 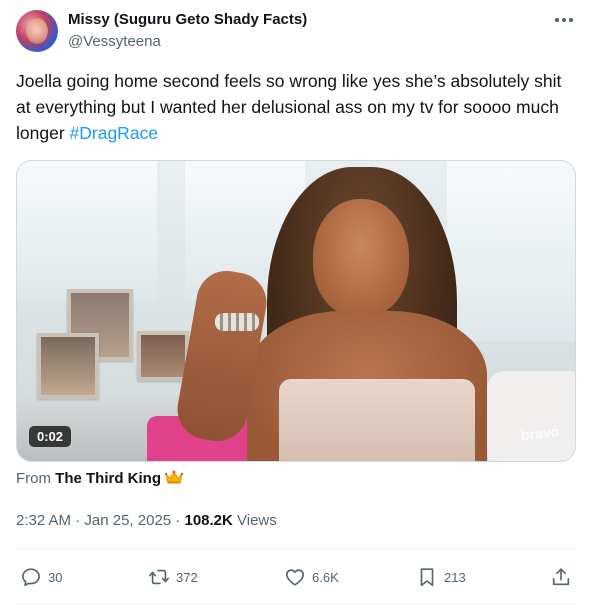 I want to click on like-button: 6.6K, so click(x=311, y=577).